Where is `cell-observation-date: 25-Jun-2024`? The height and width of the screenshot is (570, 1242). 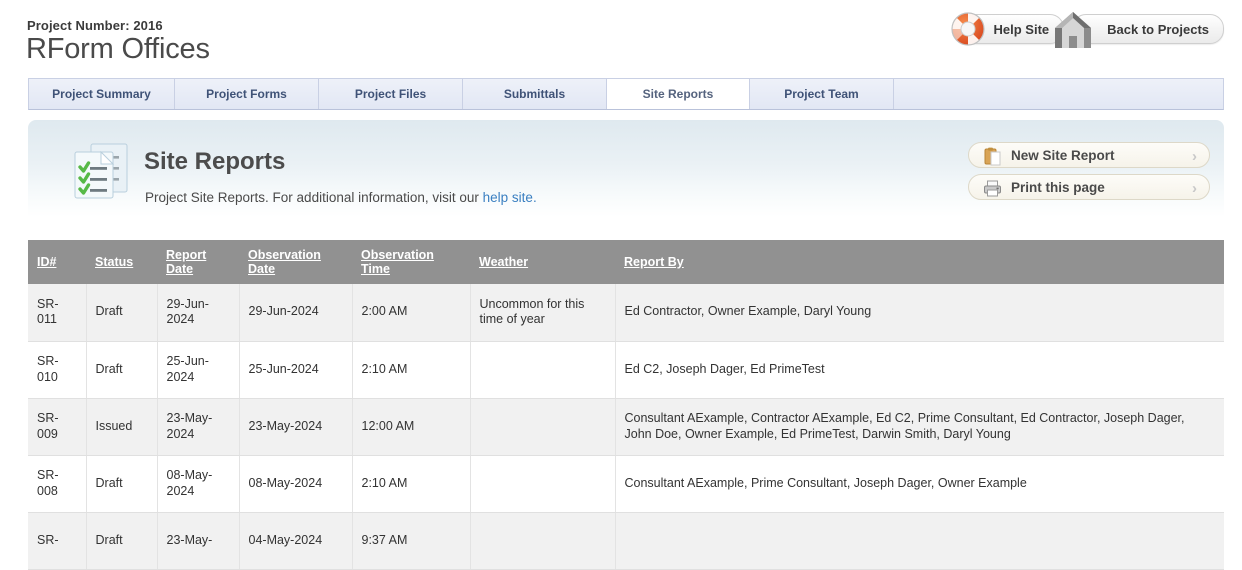 cell-observation-date: 25-Jun-2024 is located at coordinates (296, 370).